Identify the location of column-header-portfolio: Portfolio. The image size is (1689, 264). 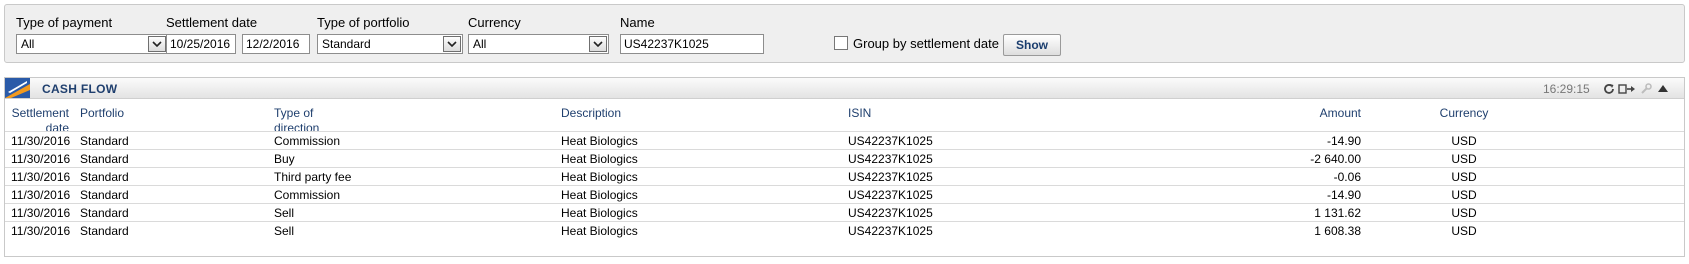
(102, 113).